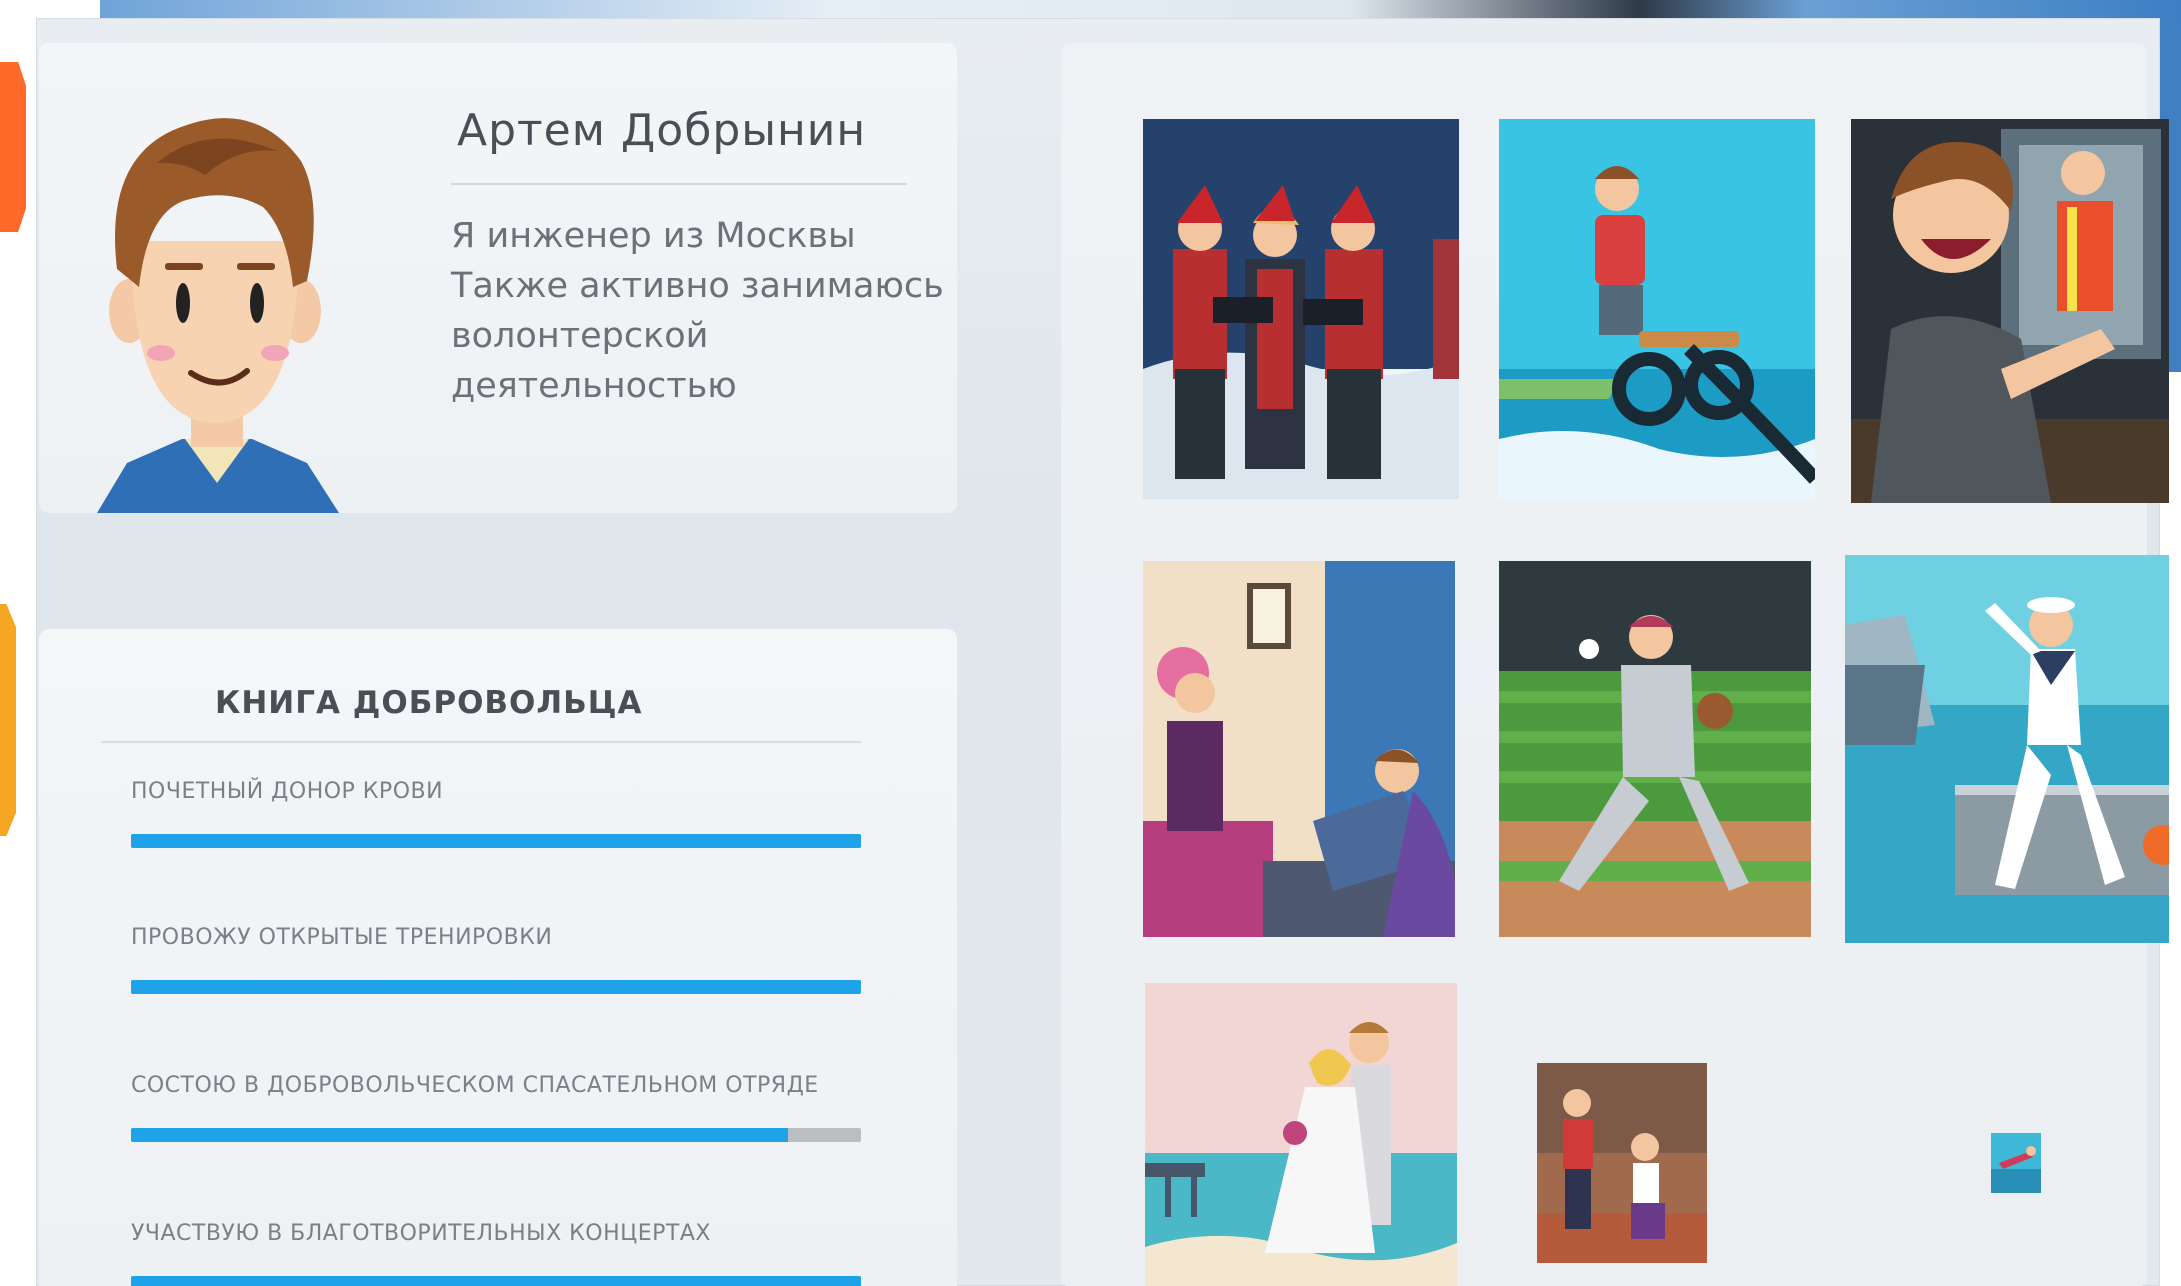 This screenshot has width=2181, height=1286. I want to click on sailor-illustration-icon, so click(2007, 749).